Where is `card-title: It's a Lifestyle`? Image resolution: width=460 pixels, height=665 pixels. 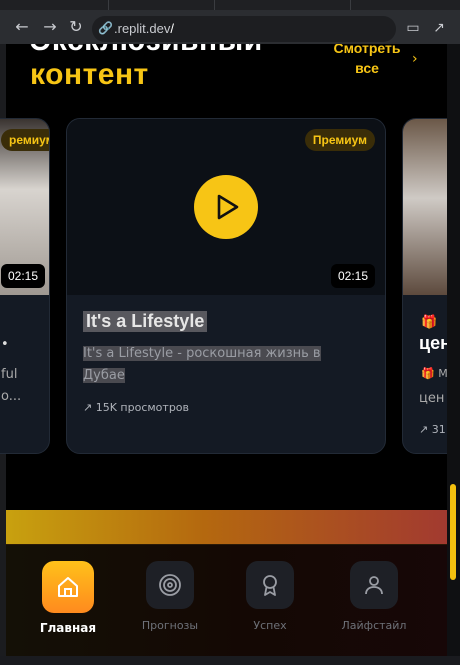
card-title: It's a Lifestyle is located at coordinates (145, 321).